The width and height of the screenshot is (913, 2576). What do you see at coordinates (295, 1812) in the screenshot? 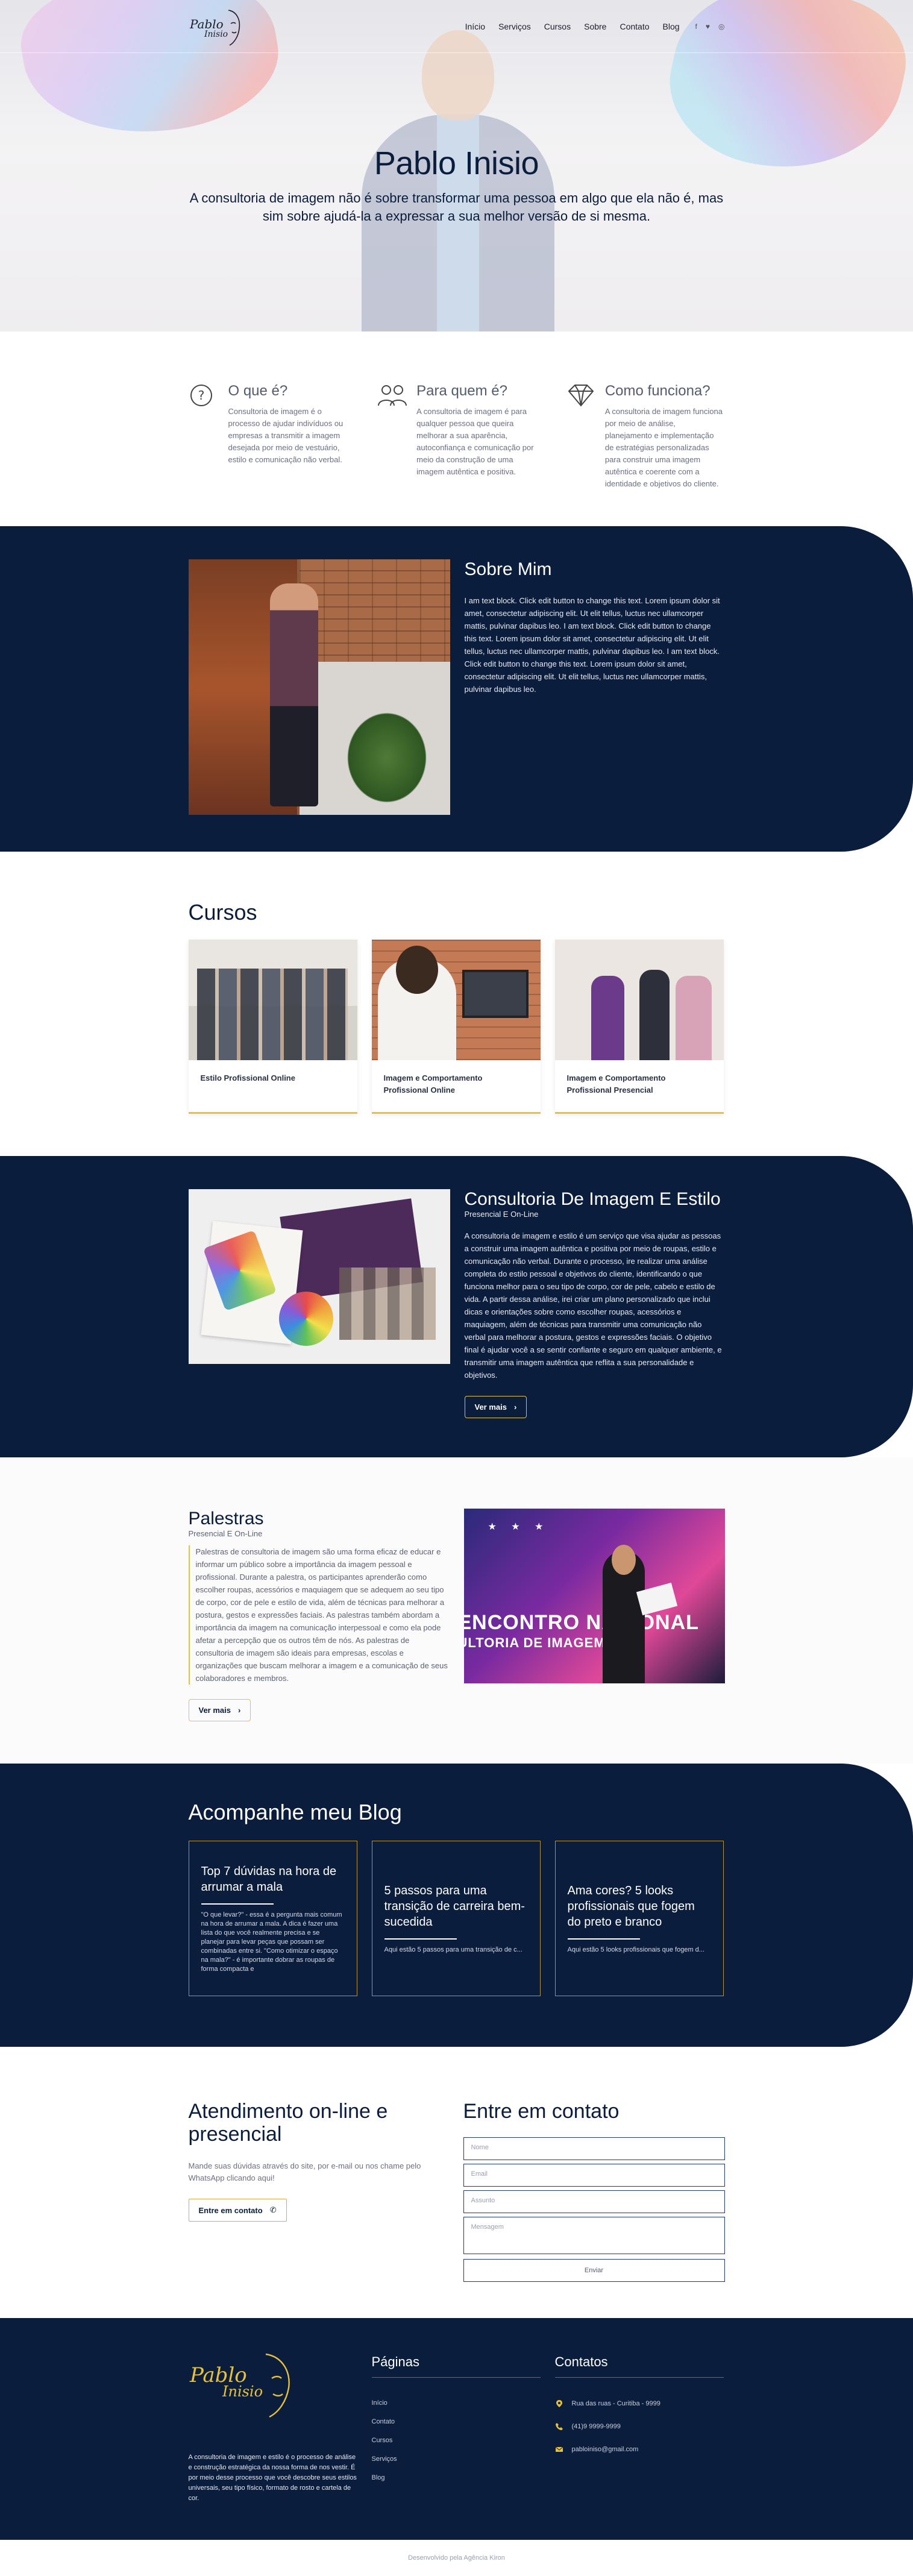
I see `blog-title: Acompanhe meu Blog` at bounding box center [295, 1812].